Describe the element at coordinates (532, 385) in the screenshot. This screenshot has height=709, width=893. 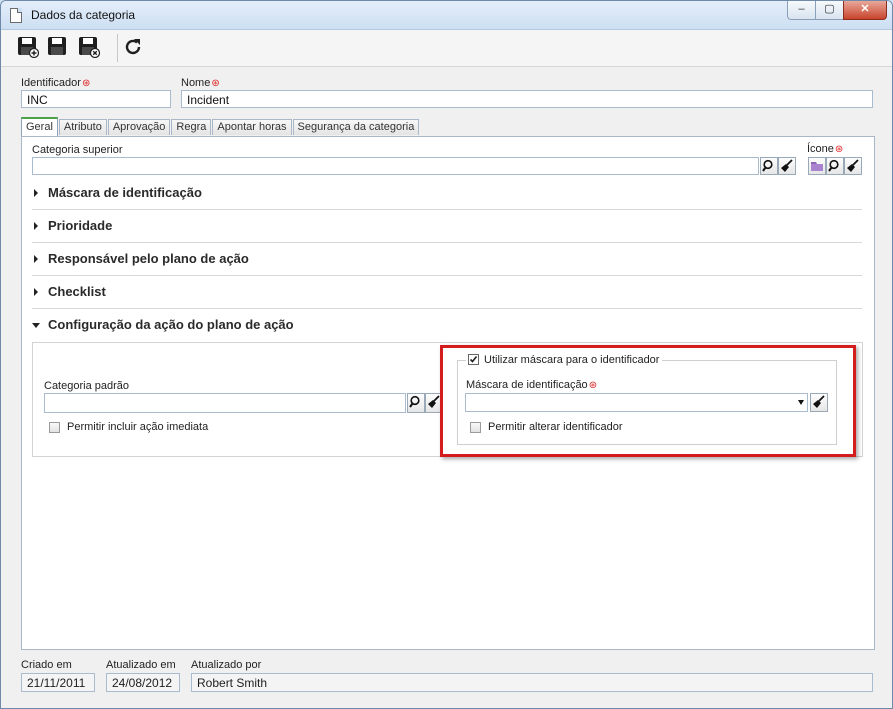
I see `mascara-label: Máscara de identificação⊛` at that location.